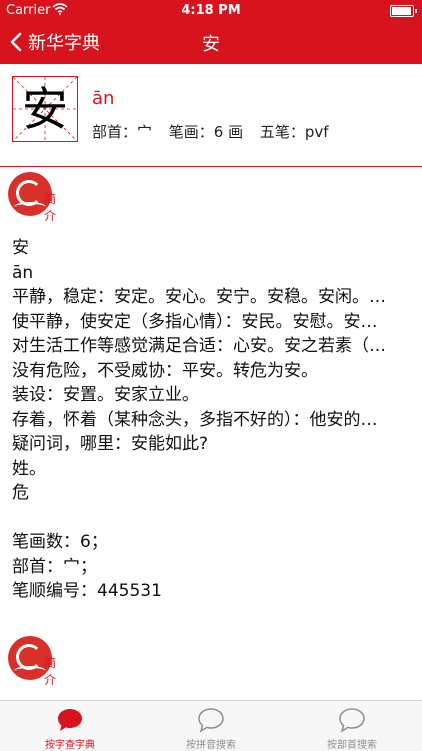  Describe the element at coordinates (43, 661) in the screenshot. I see `section-logo-intro-2: 简介` at that location.